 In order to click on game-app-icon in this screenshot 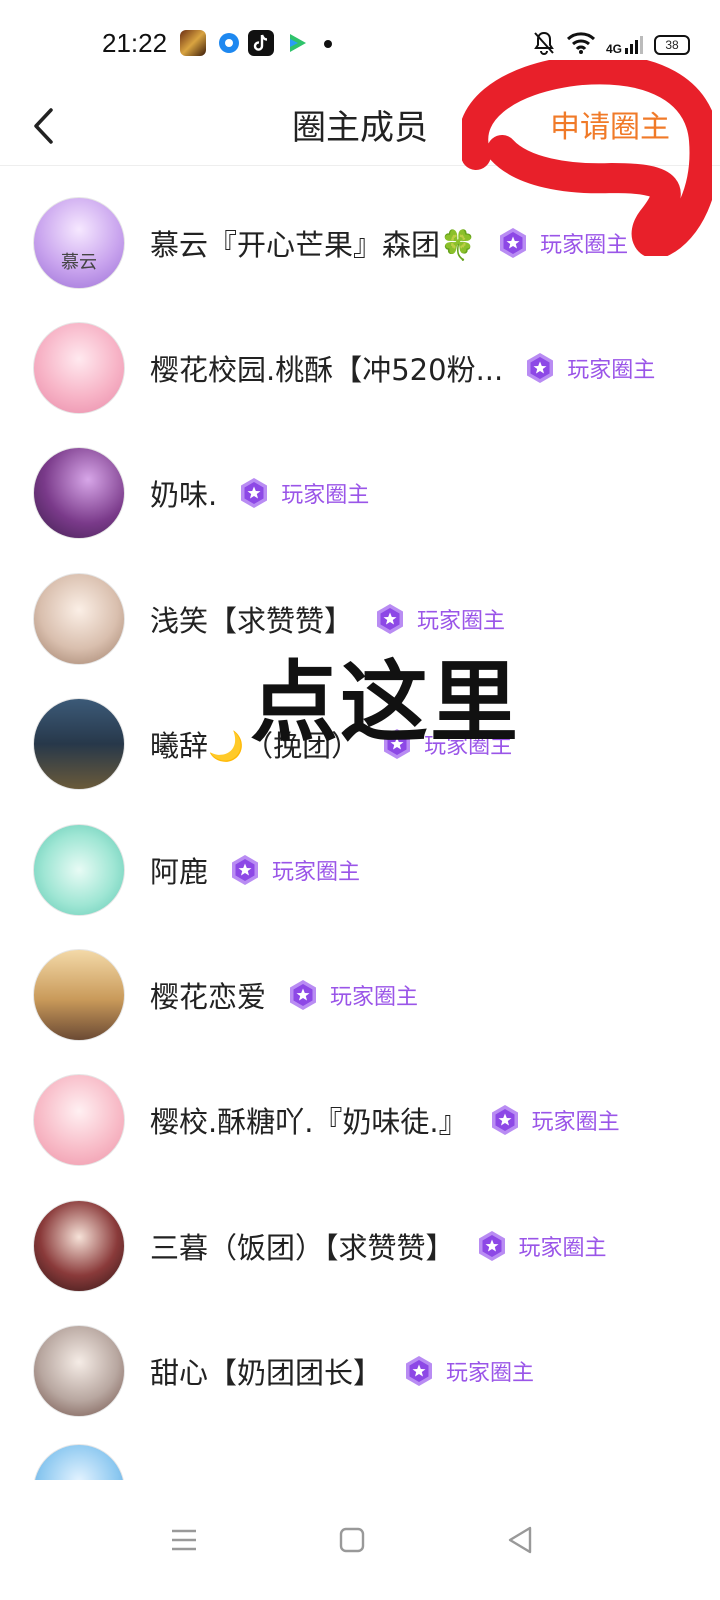, I will do `click(193, 43)`.